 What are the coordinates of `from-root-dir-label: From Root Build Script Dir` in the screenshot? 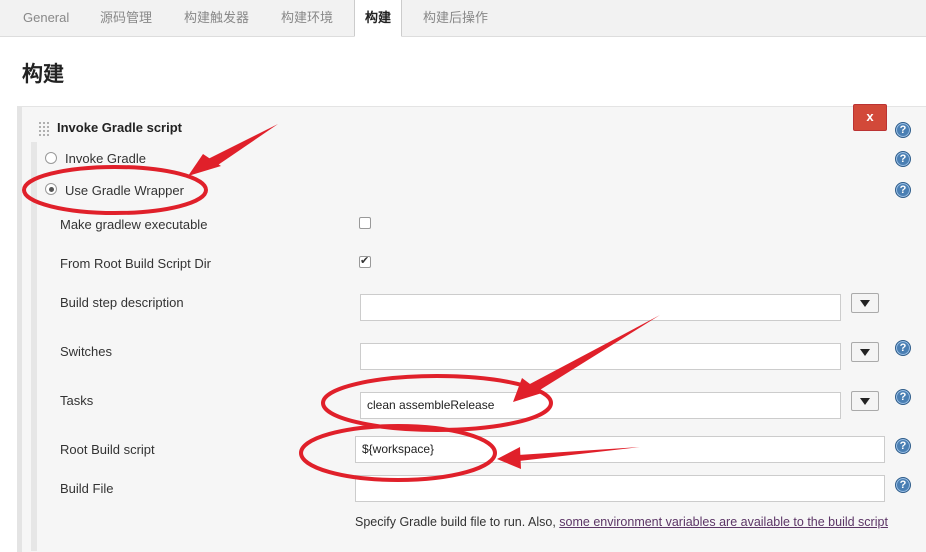 It's located at (135, 263).